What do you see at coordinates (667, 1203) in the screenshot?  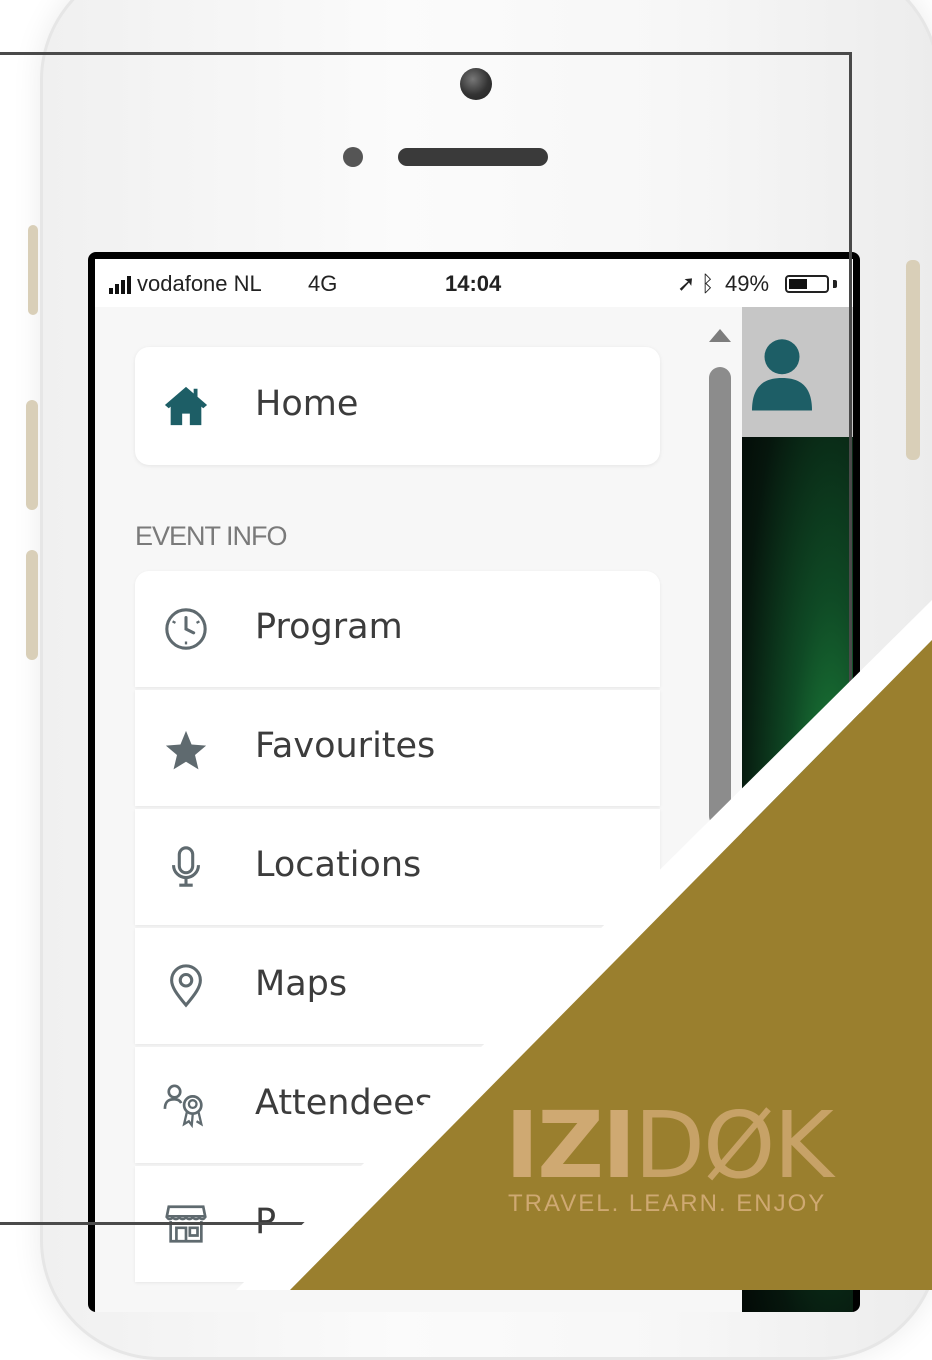 I see `brand-tagline: TRAVEL. LEARN. ENJOY` at bounding box center [667, 1203].